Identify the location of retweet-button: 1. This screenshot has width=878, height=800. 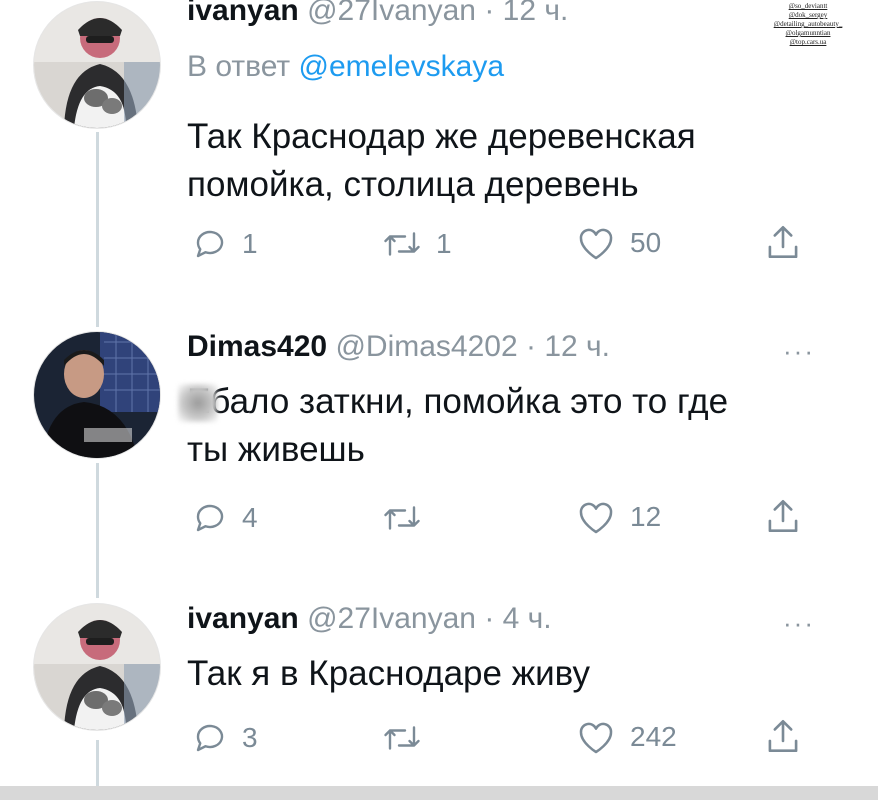
(417, 244).